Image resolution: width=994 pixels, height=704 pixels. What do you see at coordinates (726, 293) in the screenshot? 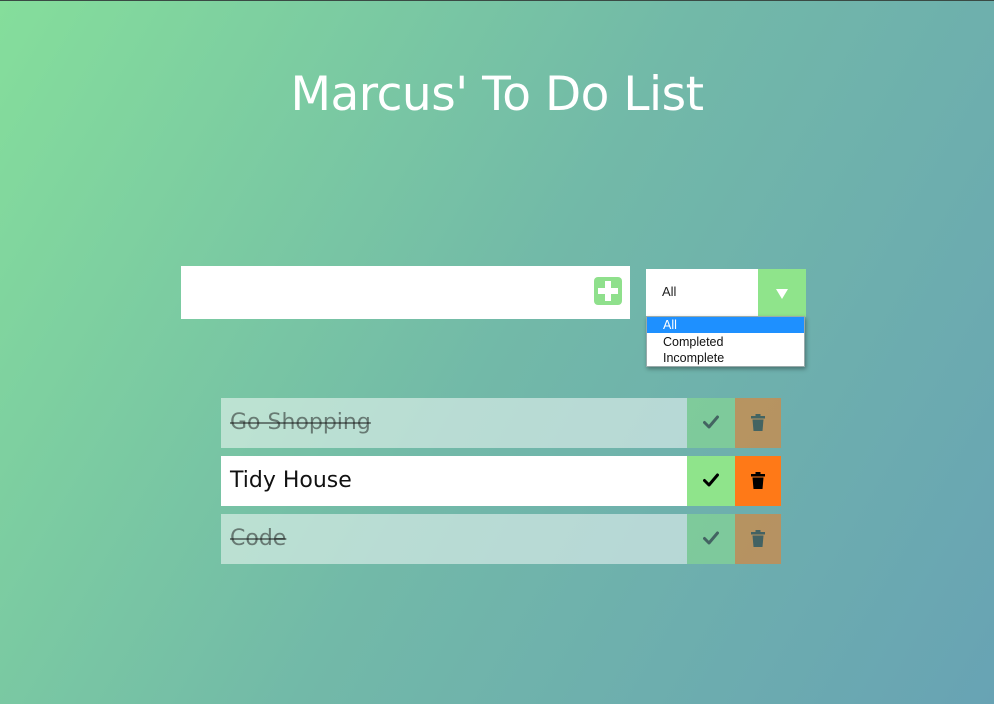
I see `filter-select: All` at bounding box center [726, 293].